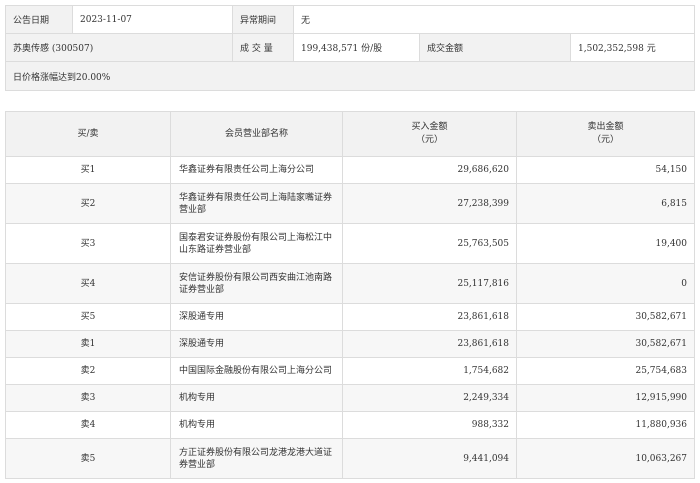 The width and height of the screenshot is (700, 483). What do you see at coordinates (39, 19) in the screenshot?
I see `announce-date-label: 公告日期` at bounding box center [39, 19].